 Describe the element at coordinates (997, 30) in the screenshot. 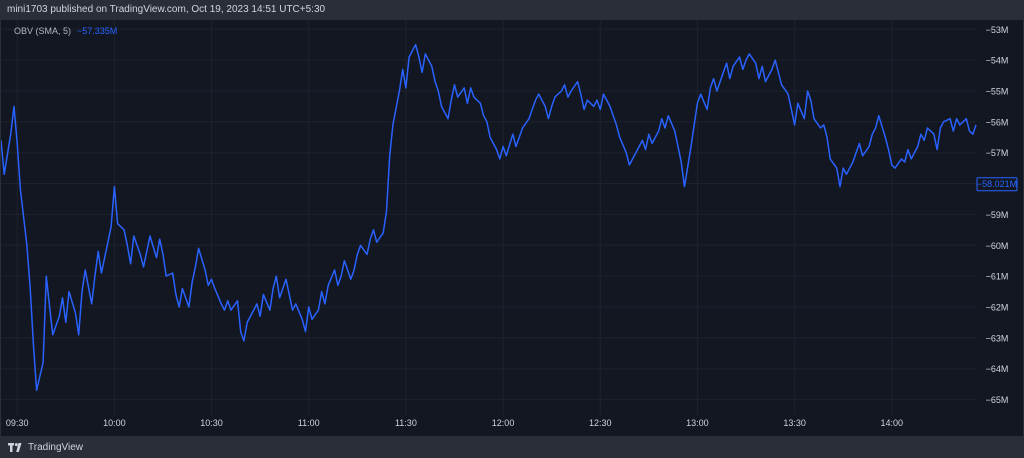

I see `y-tick-label: −53M` at that location.